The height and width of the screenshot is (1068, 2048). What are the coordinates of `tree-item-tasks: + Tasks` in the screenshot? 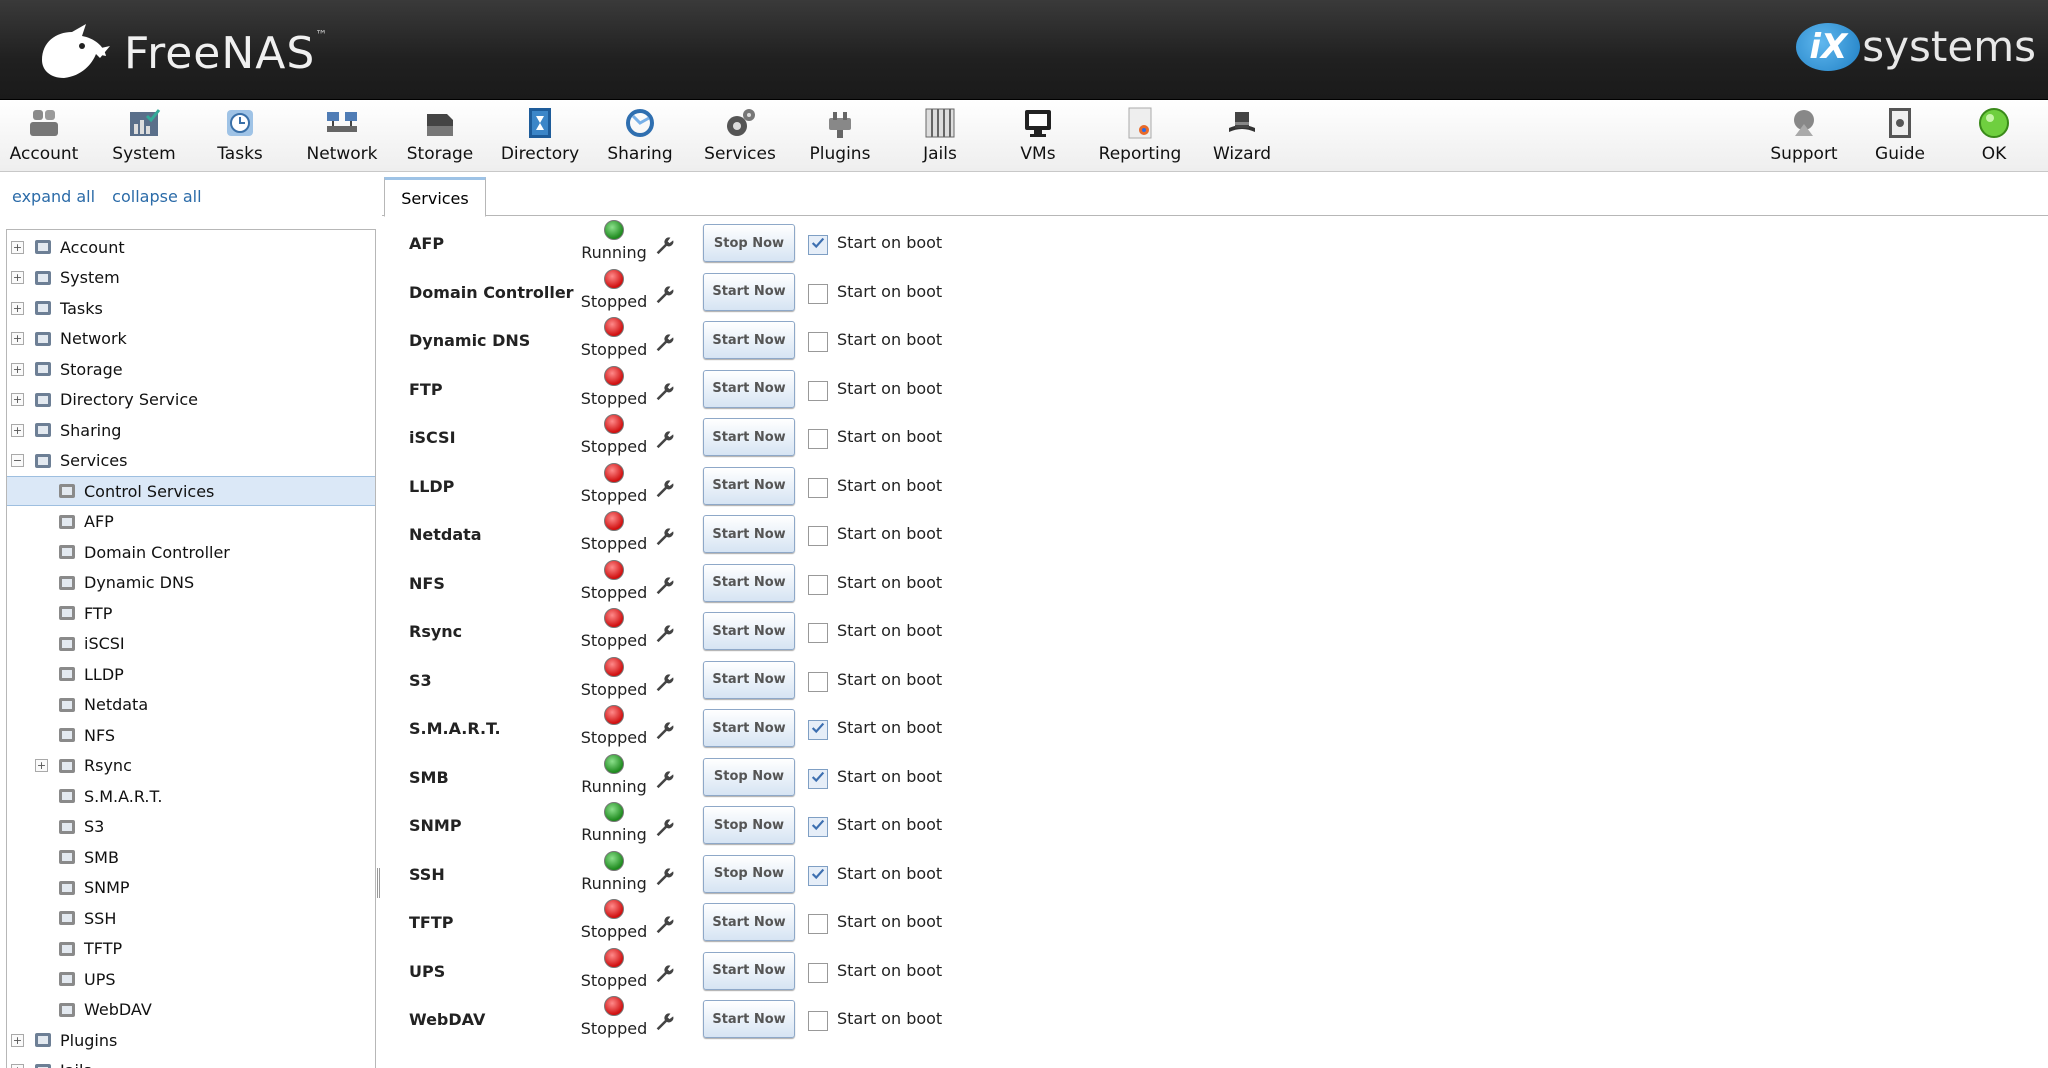 It's located at (191, 308).